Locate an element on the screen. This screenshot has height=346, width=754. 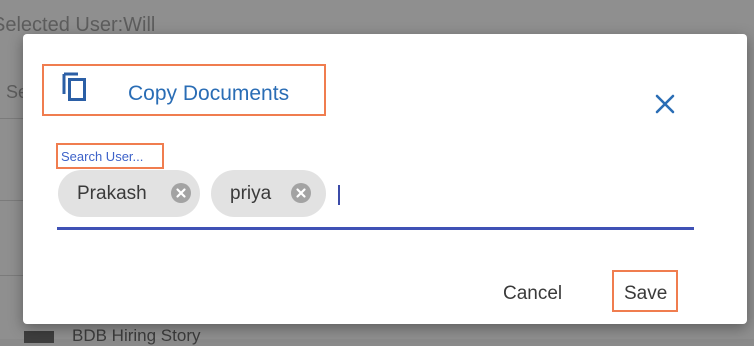
close-button is located at coordinates (665, 104).